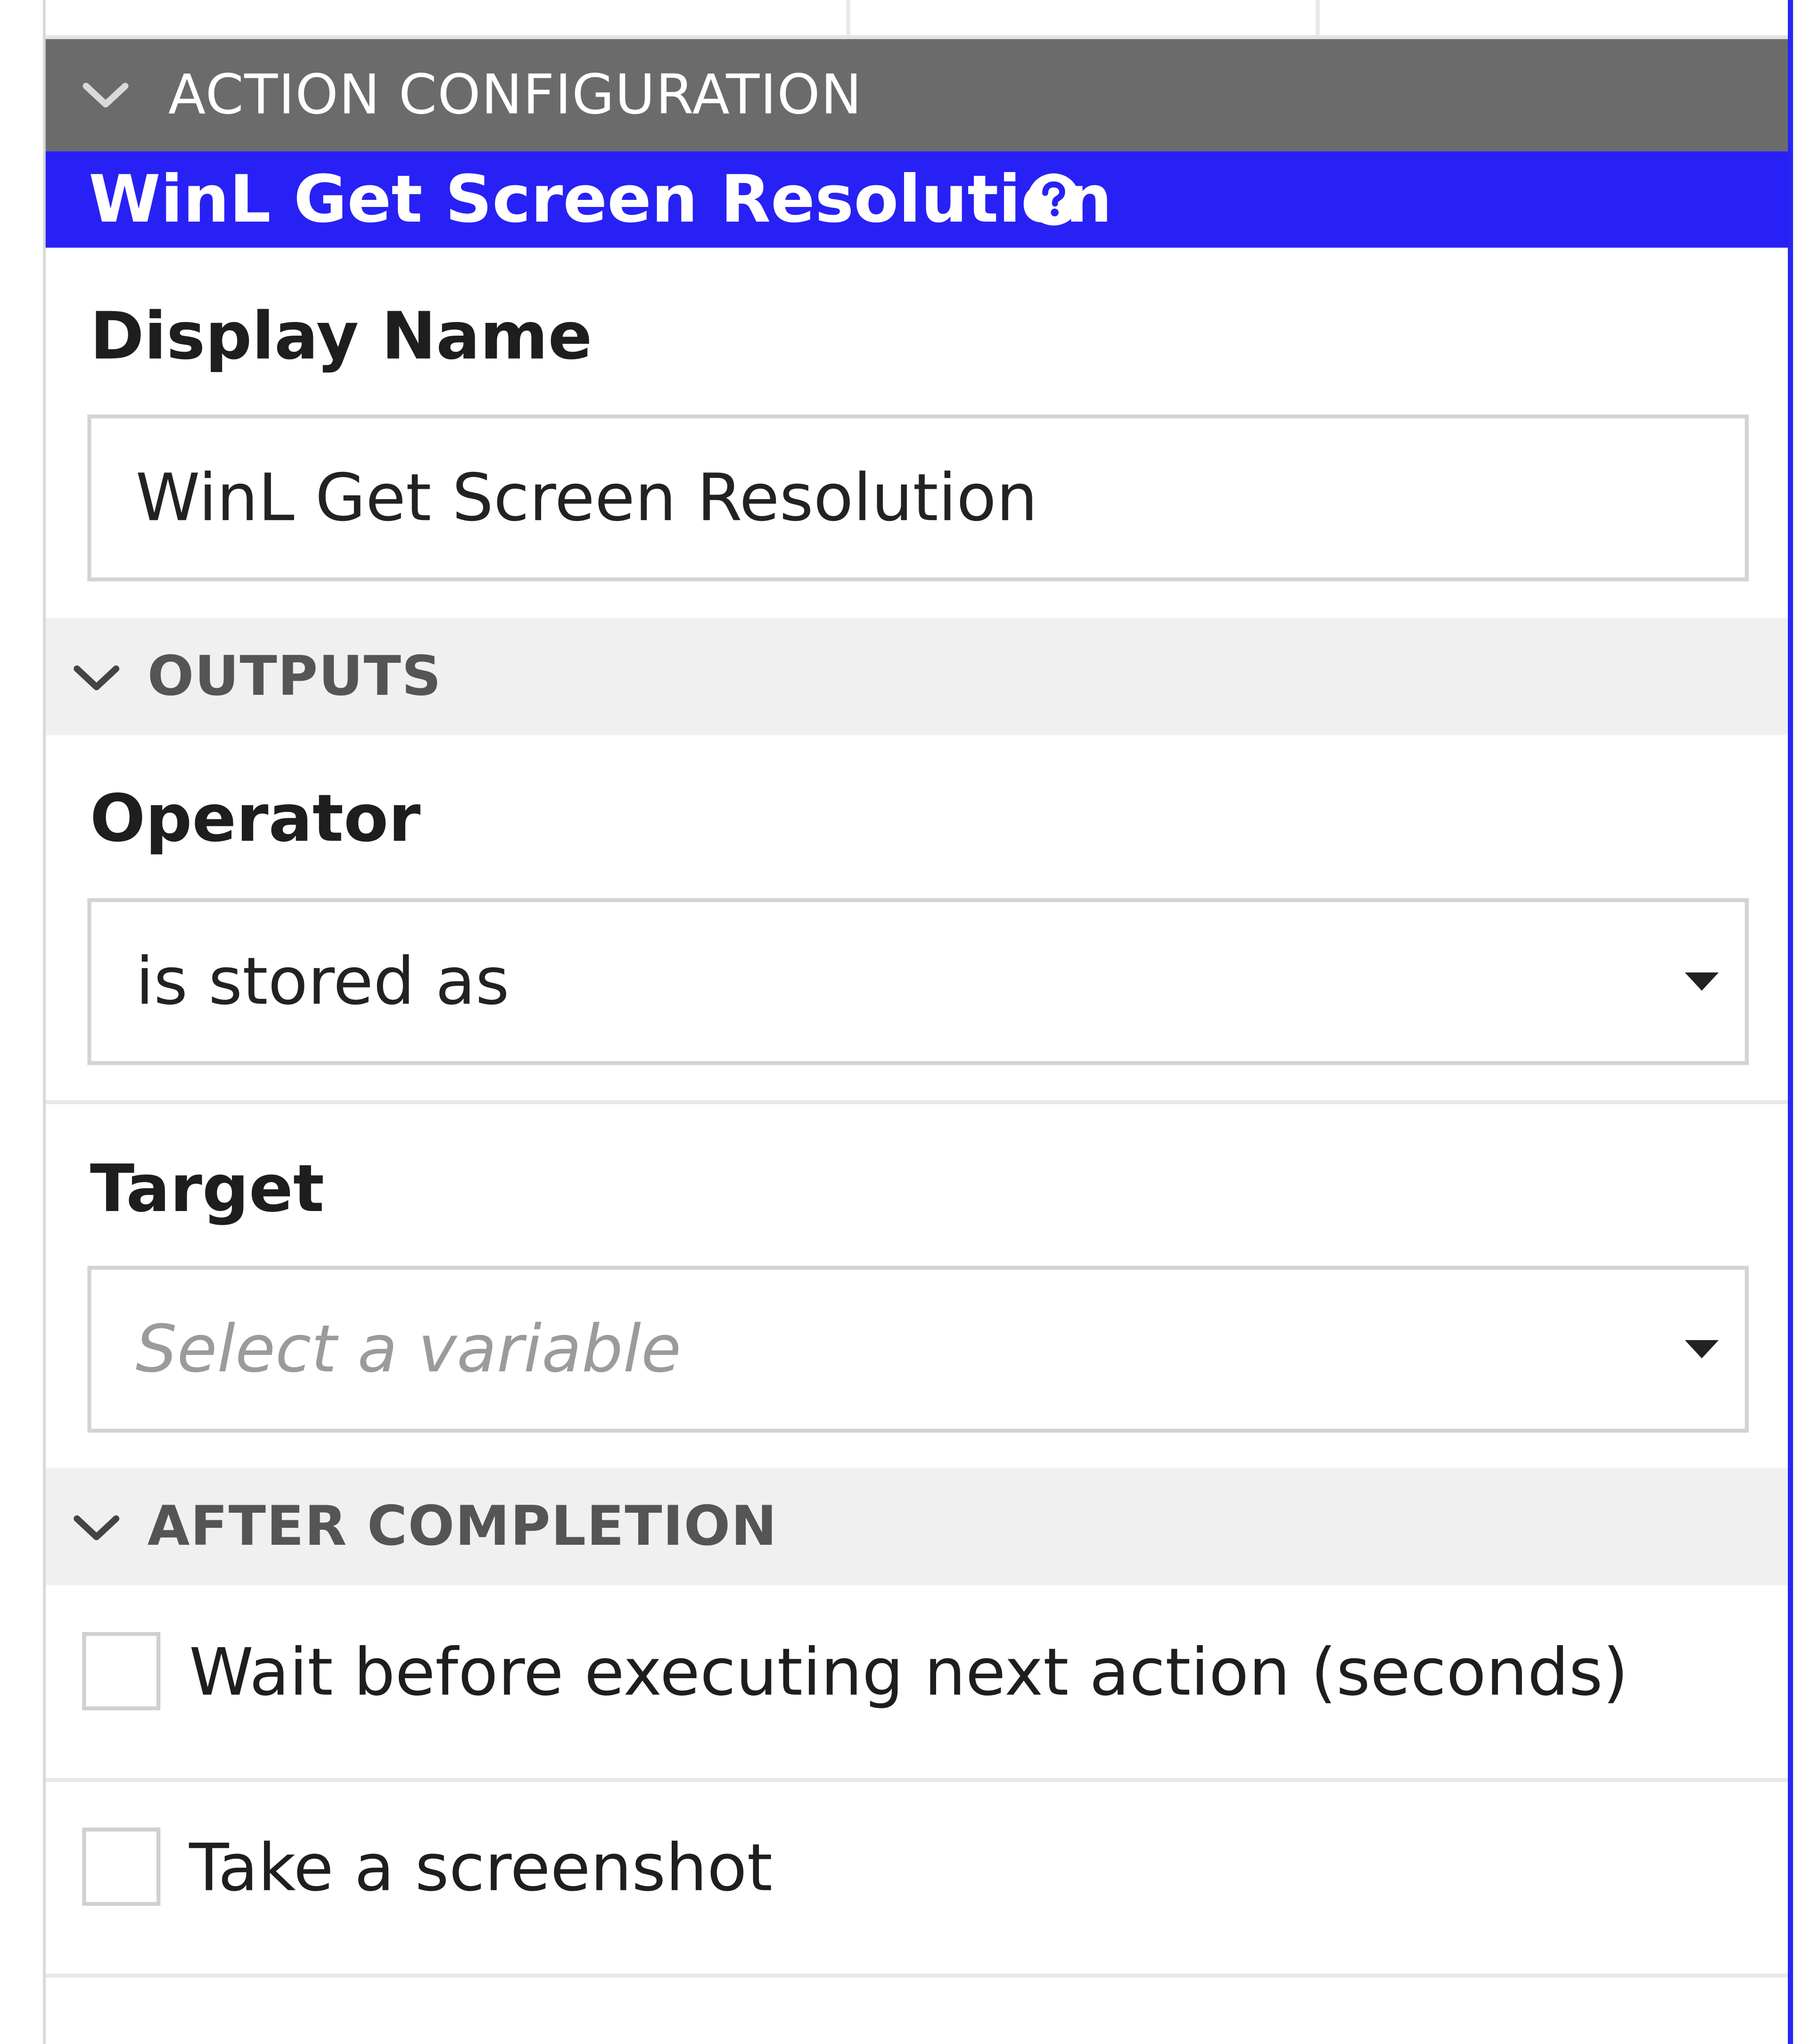 The width and height of the screenshot is (1810, 2044). Describe the element at coordinates (1053, 199) in the screenshot. I see `question-circle-icon` at that location.